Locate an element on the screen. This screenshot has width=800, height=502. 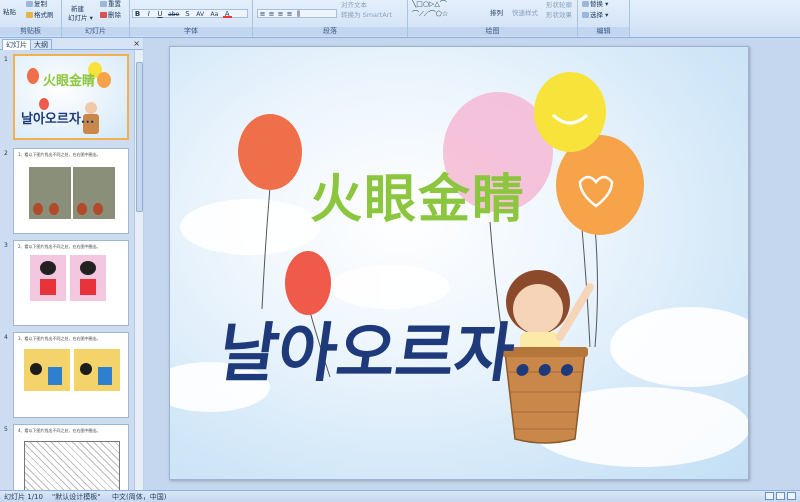
mickey-scene-left is located at coordinates (47, 370).